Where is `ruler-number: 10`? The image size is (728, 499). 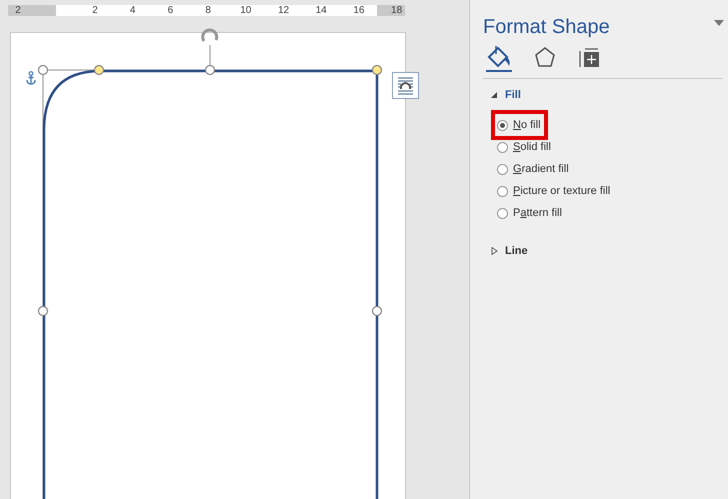
ruler-number: 10 is located at coordinates (246, 11).